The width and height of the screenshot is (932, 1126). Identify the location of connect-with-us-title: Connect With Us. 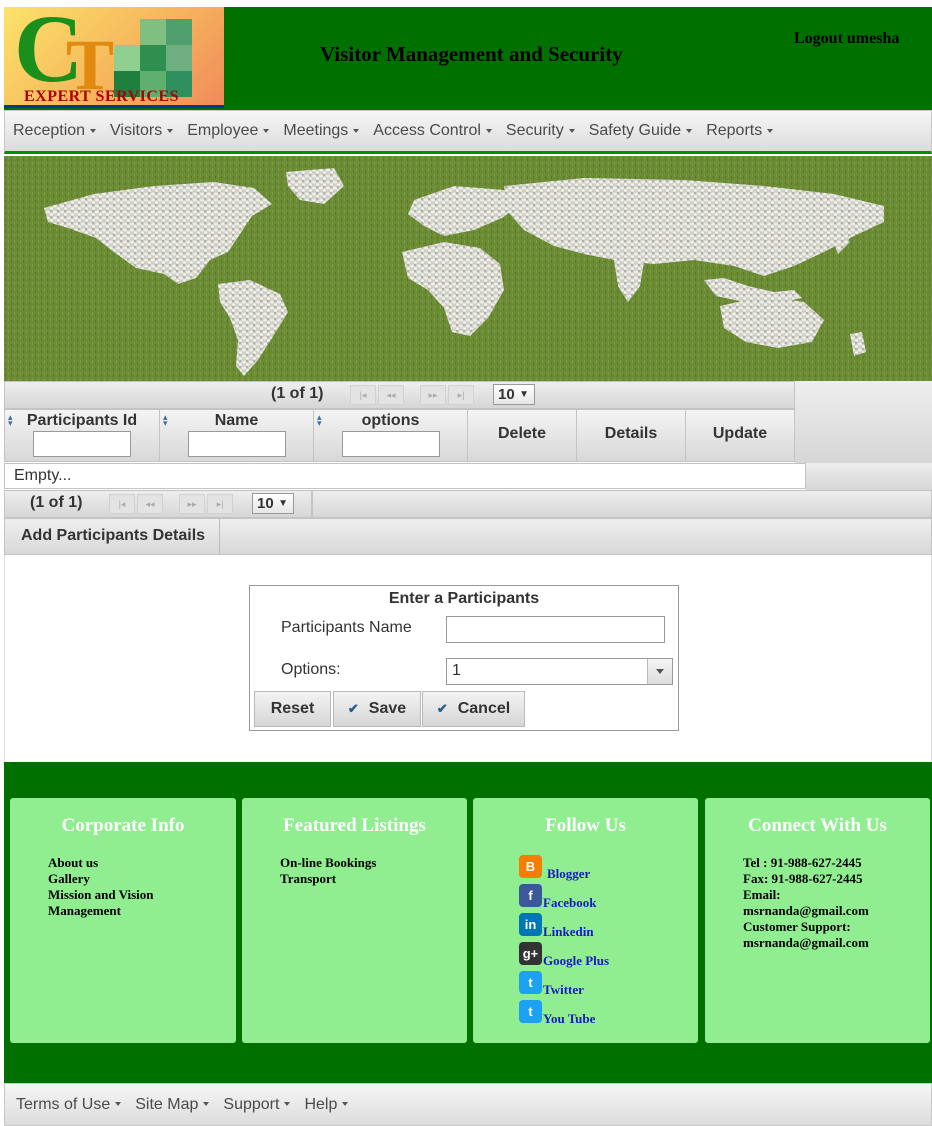
(817, 825).